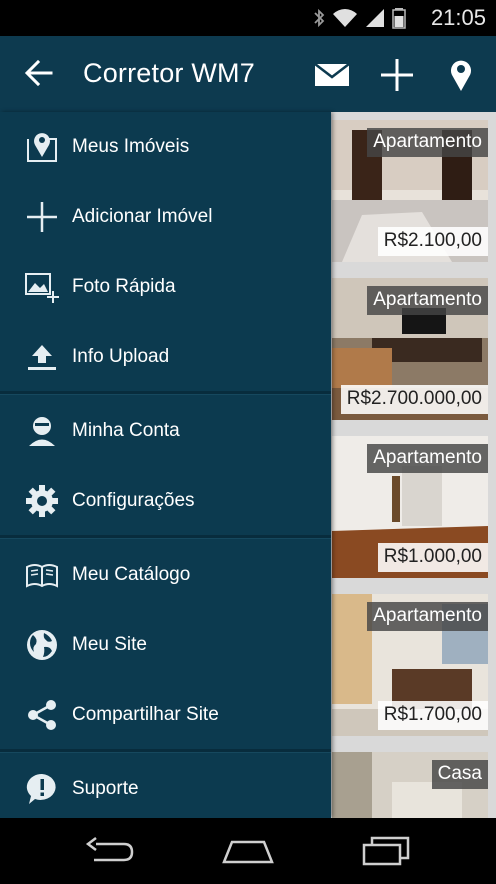 The image size is (496, 884). I want to click on add-icon, so click(397, 75).